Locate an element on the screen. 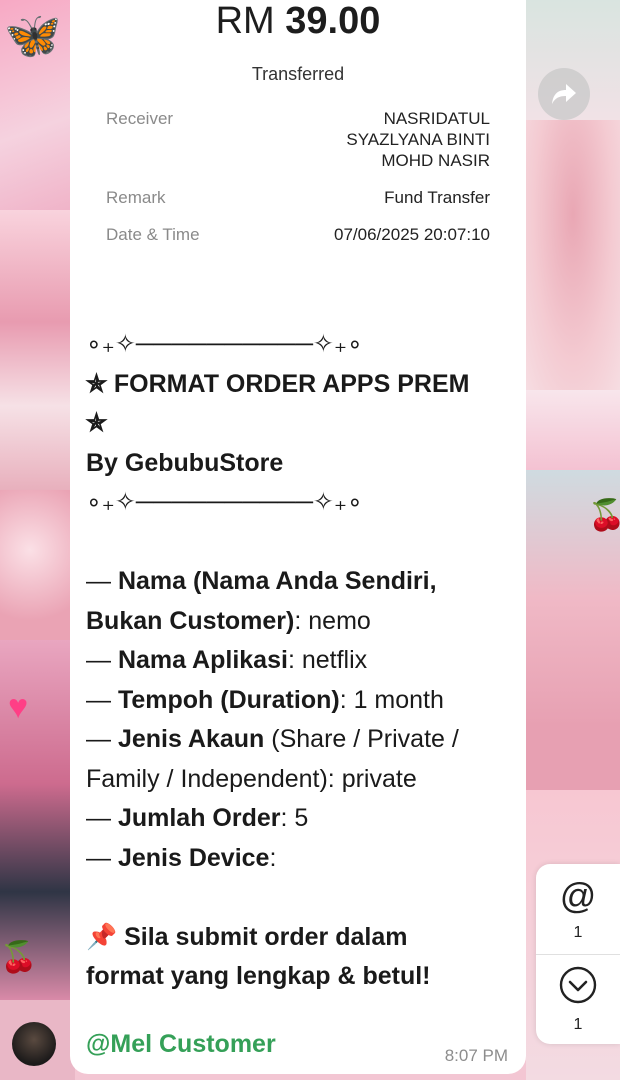 The height and width of the screenshot is (1080, 620). butterfly-icon: 🦋 is located at coordinates (33, 35).